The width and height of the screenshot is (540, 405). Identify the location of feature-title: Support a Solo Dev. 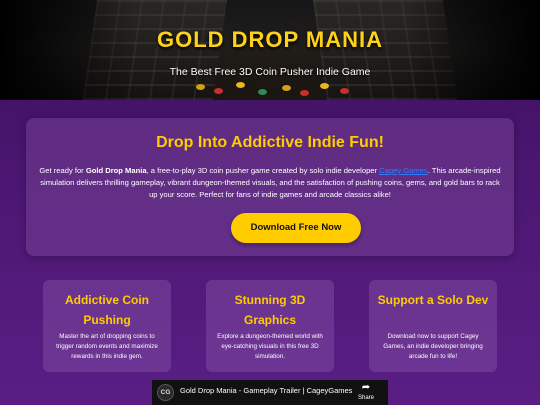
(433, 300).